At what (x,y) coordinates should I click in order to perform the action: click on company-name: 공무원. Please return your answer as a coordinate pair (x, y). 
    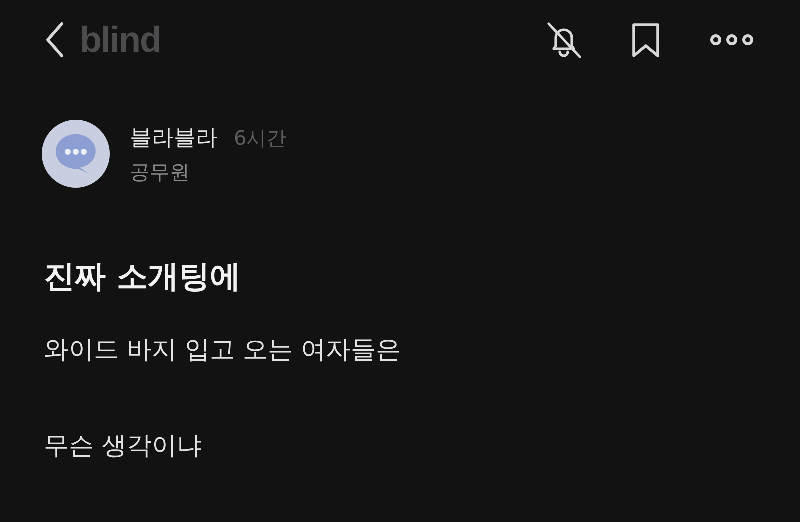
    Looking at the image, I should click on (160, 172).